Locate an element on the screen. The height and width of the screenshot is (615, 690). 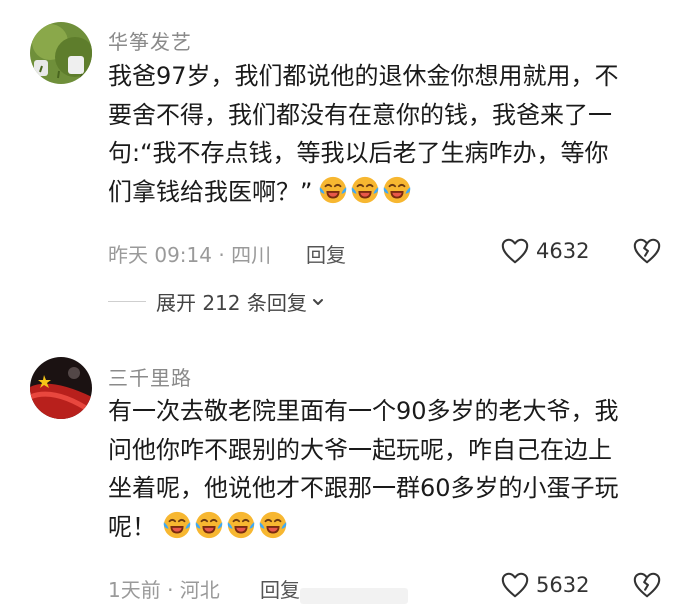
like-button: 4632 is located at coordinates (544, 251).